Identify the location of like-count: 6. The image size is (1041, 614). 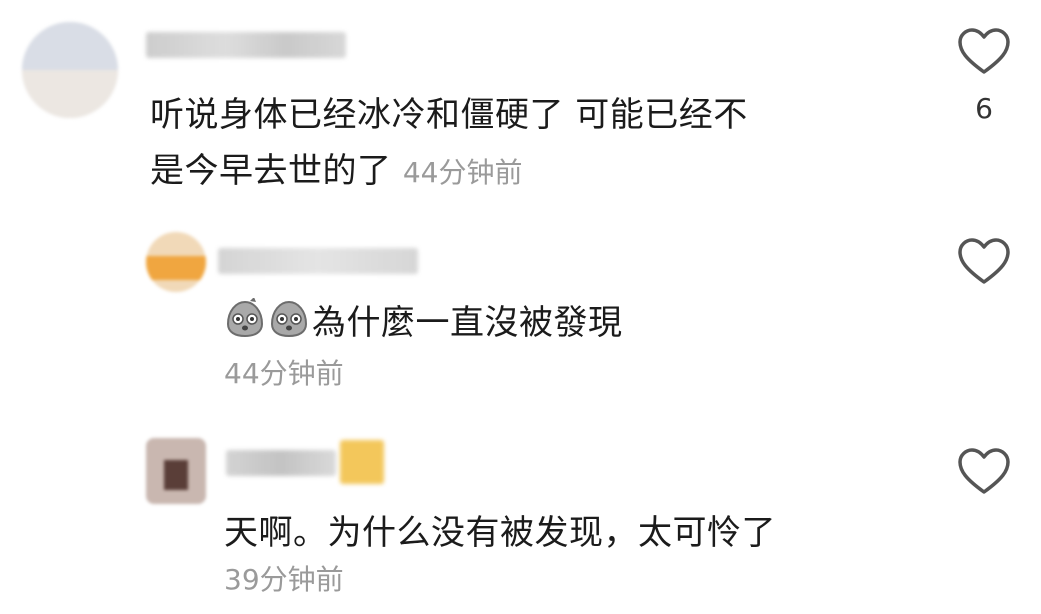
(984, 108).